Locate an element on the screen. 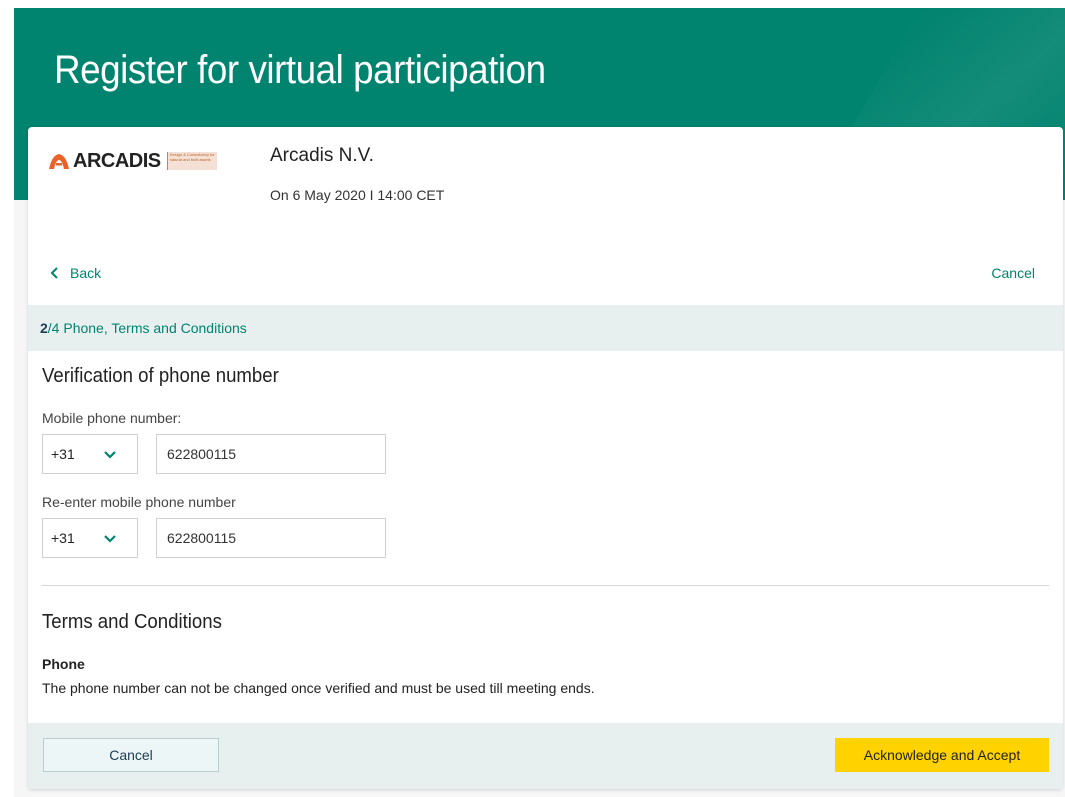  cancel-button: Cancel is located at coordinates (131, 755).